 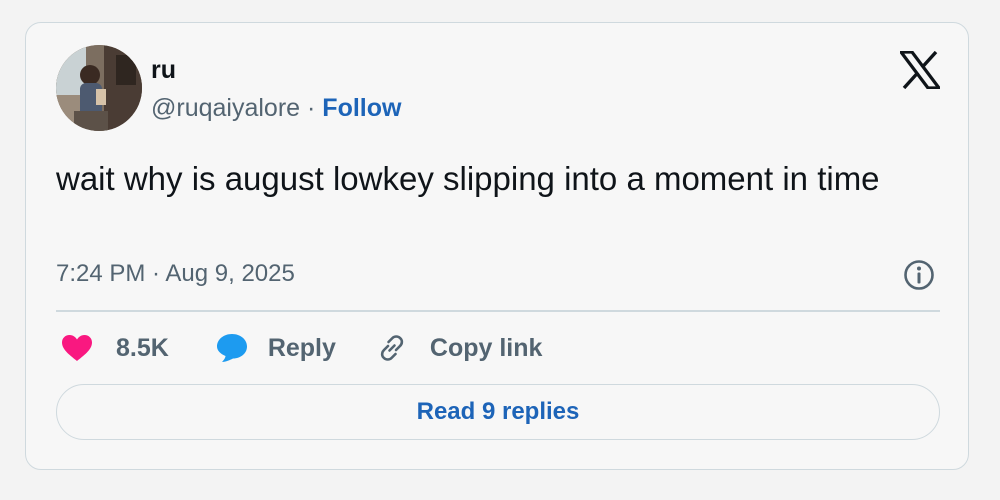 I want to click on reply-button: Reply, so click(x=276, y=348).